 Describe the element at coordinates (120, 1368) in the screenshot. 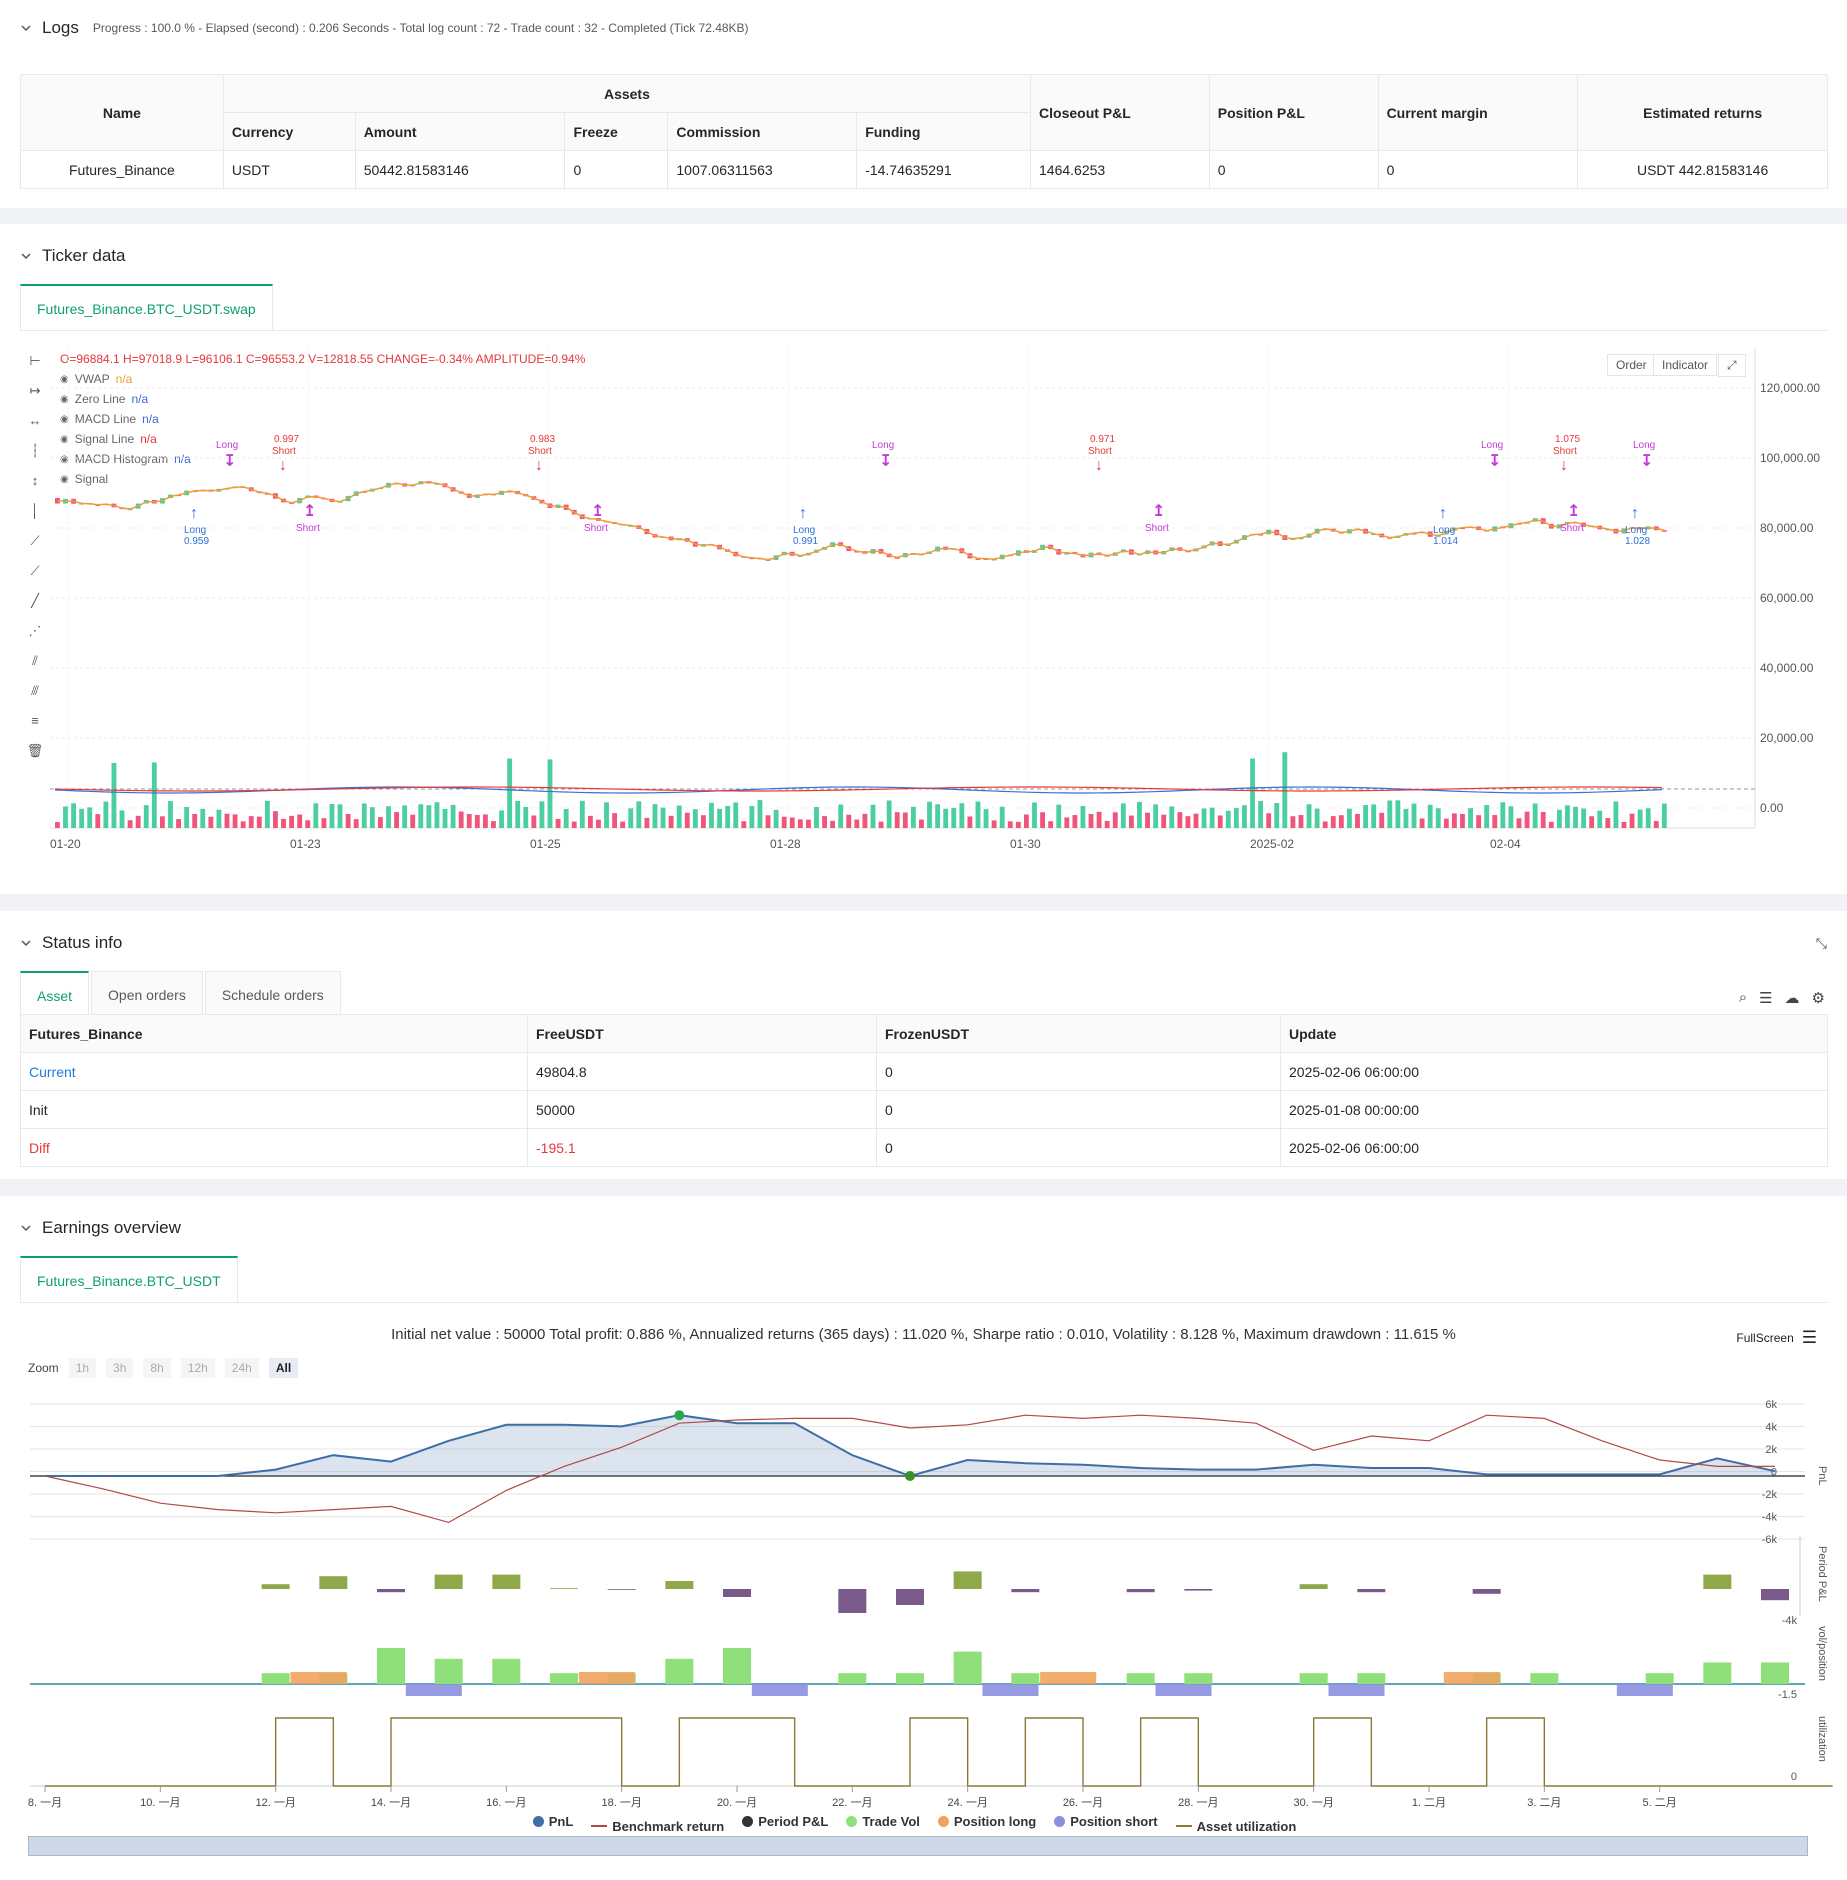

I see `zoom-3h: 3h` at that location.